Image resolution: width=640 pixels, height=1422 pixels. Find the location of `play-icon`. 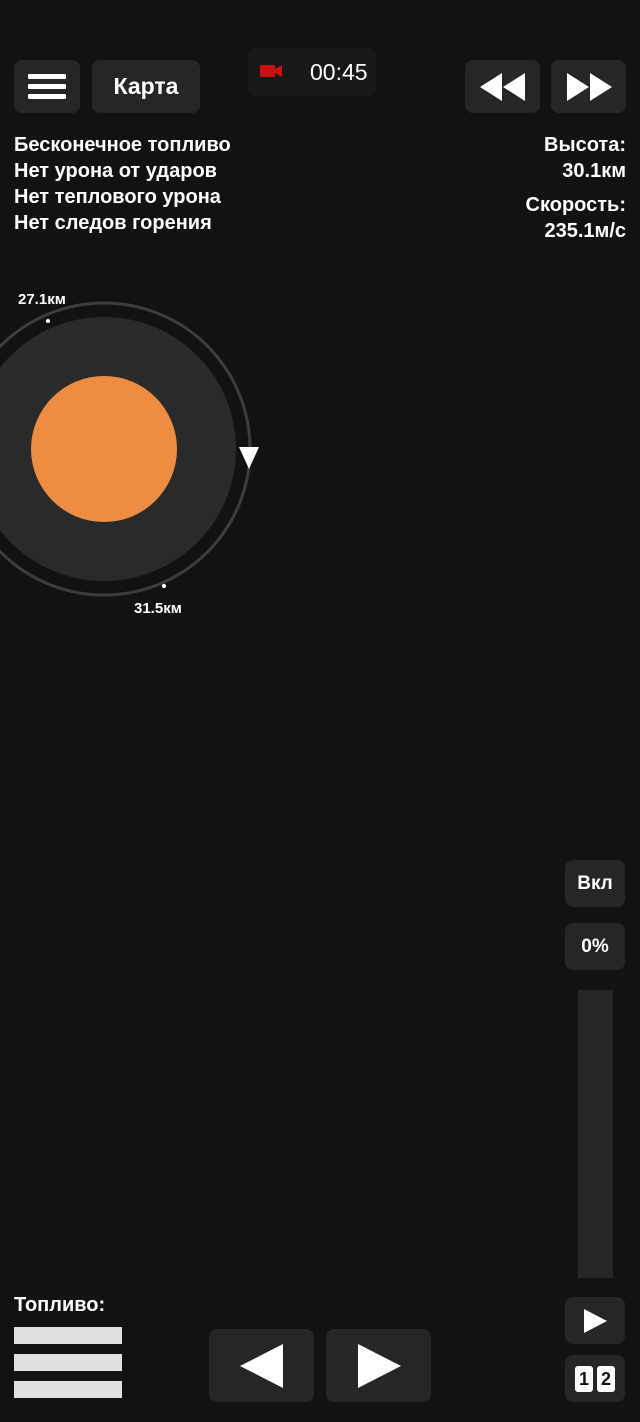

play-icon is located at coordinates (595, 1320).